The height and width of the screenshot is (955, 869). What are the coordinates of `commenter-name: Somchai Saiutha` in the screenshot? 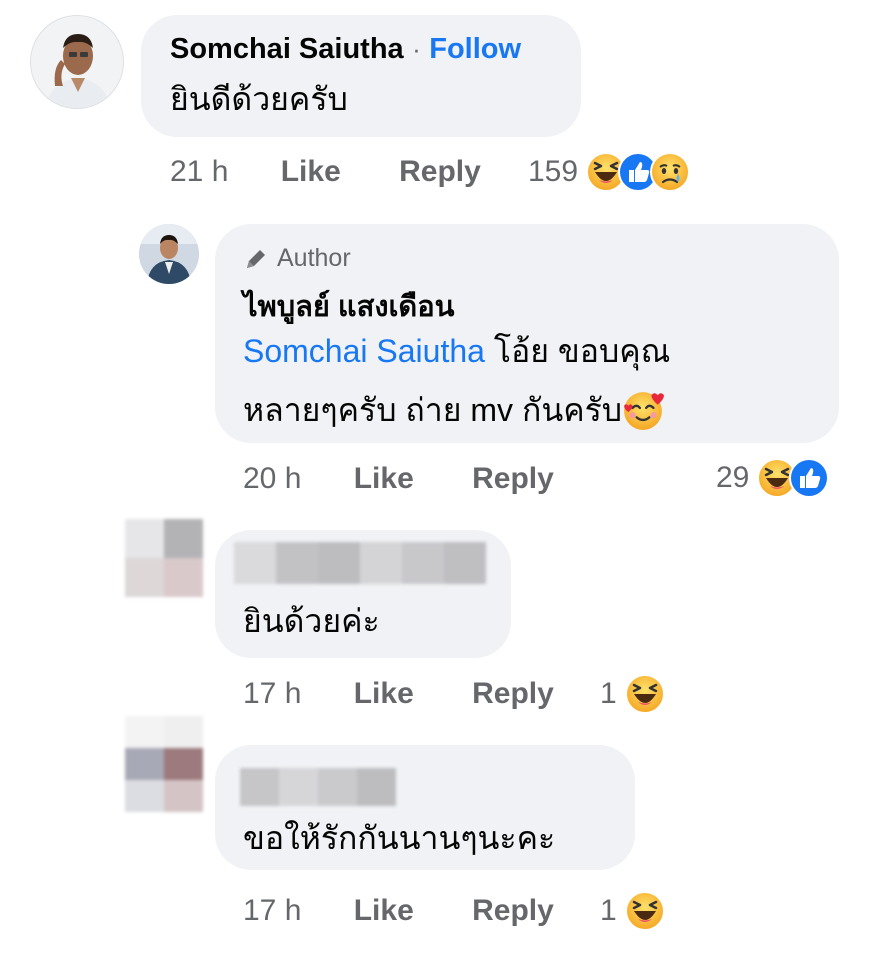 It's located at (287, 49).